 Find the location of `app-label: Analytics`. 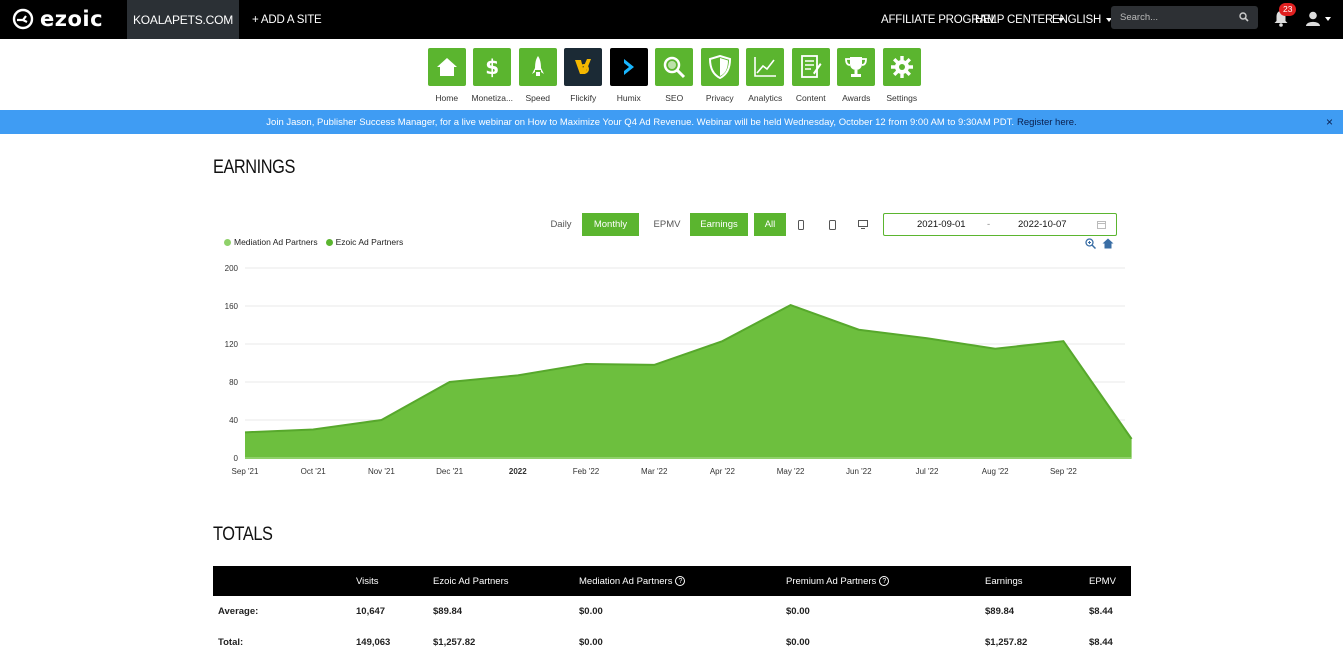

app-label: Analytics is located at coordinates (765, 98).